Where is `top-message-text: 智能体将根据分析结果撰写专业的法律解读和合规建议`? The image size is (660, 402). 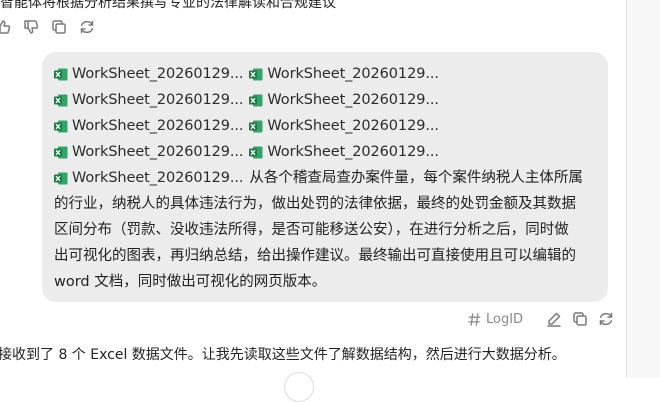 top-message-text: 智能体将根据分析结果撰写专业的法律解读和合规建议 is located at coordinates (168, 5).